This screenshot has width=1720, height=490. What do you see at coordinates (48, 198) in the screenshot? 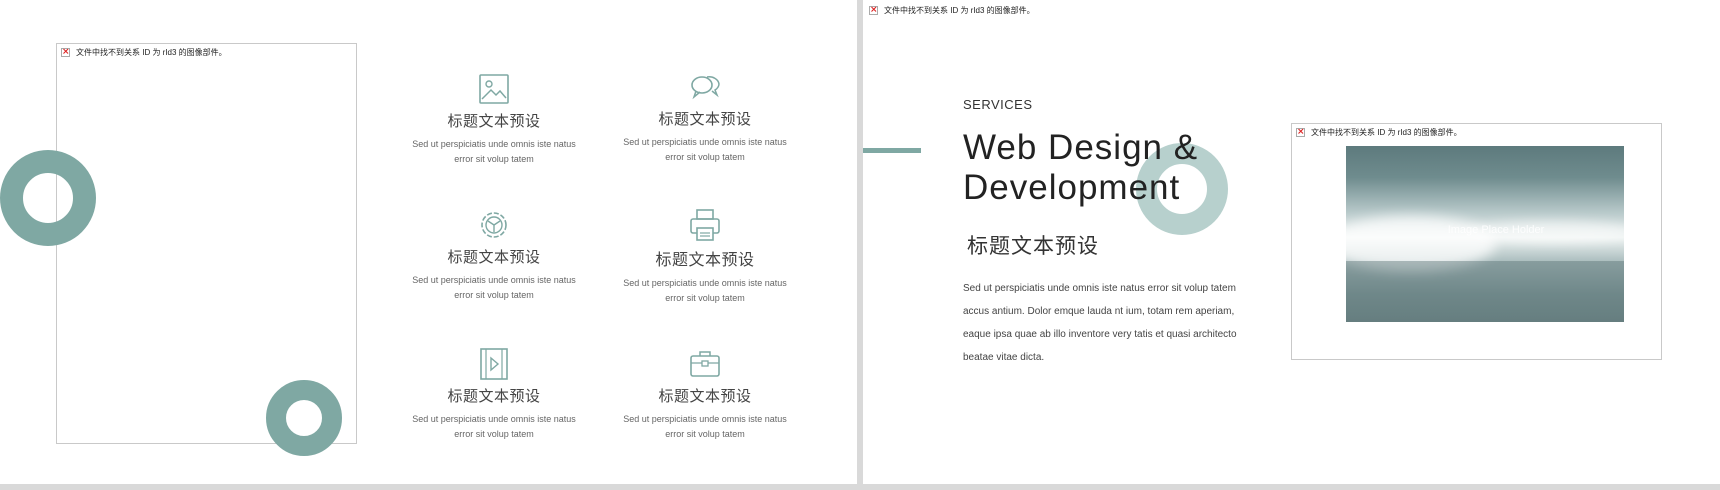
I see `decorative-ring-large` at bounding box center [48, 198].